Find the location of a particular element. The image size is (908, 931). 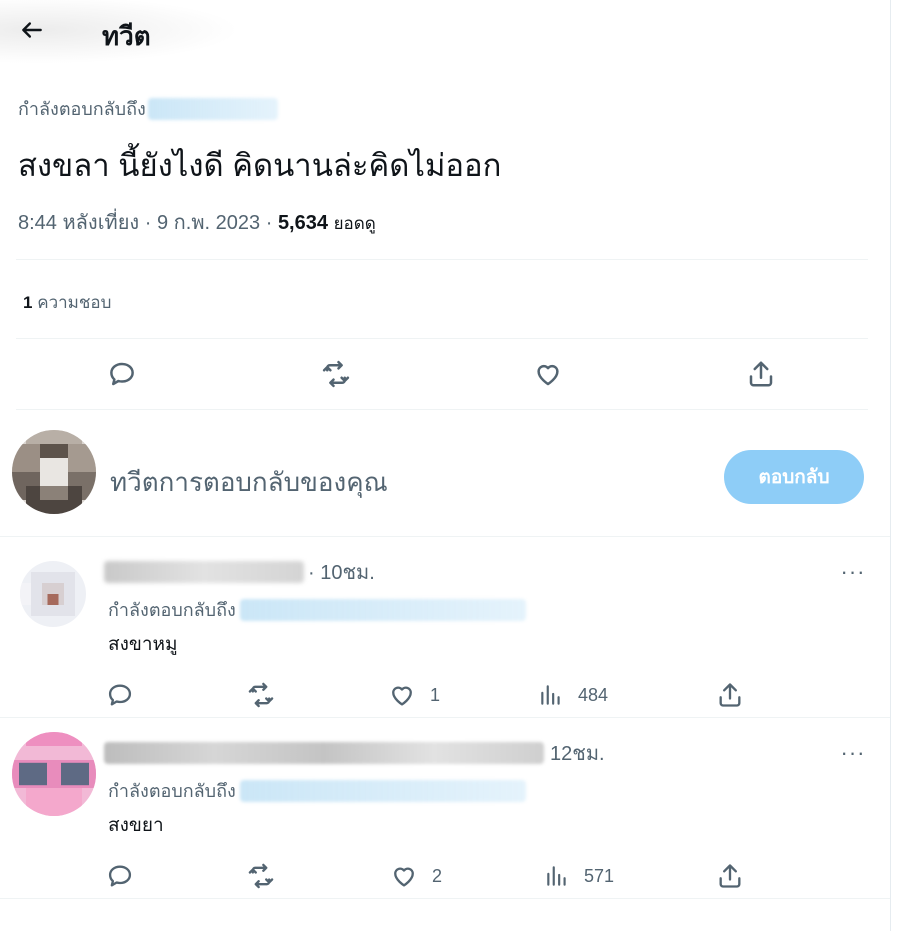

compose-input: ทวีตการตอบกลับของคุณ is located at coordinates (249, 482).